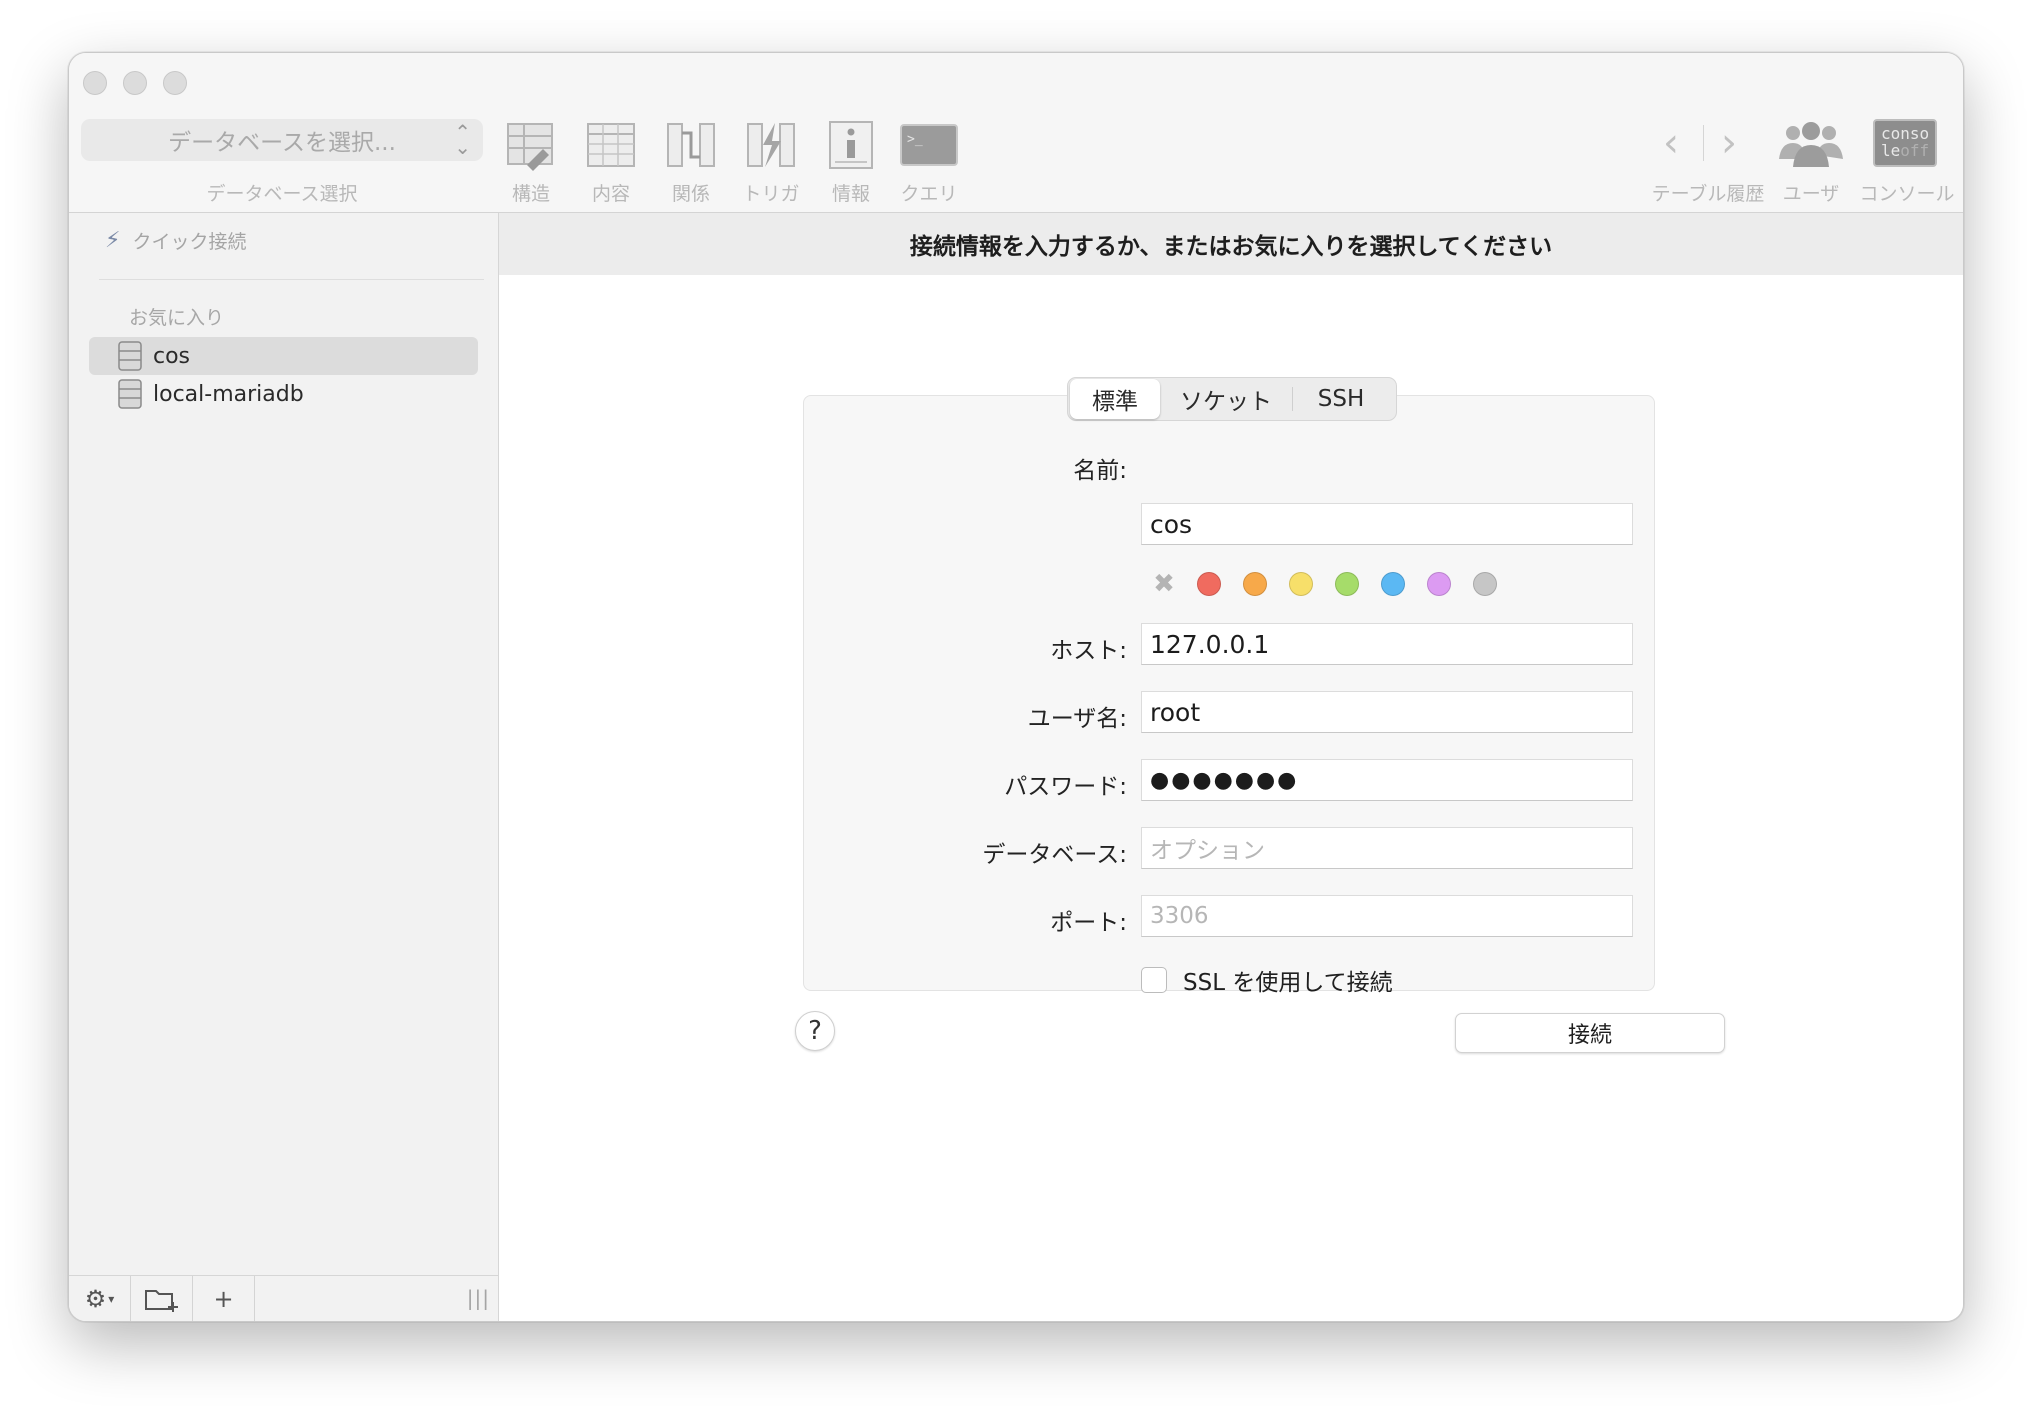  I want to click on connection-type-tabs: 標準 ソケット SSH, so click(1232, 399).